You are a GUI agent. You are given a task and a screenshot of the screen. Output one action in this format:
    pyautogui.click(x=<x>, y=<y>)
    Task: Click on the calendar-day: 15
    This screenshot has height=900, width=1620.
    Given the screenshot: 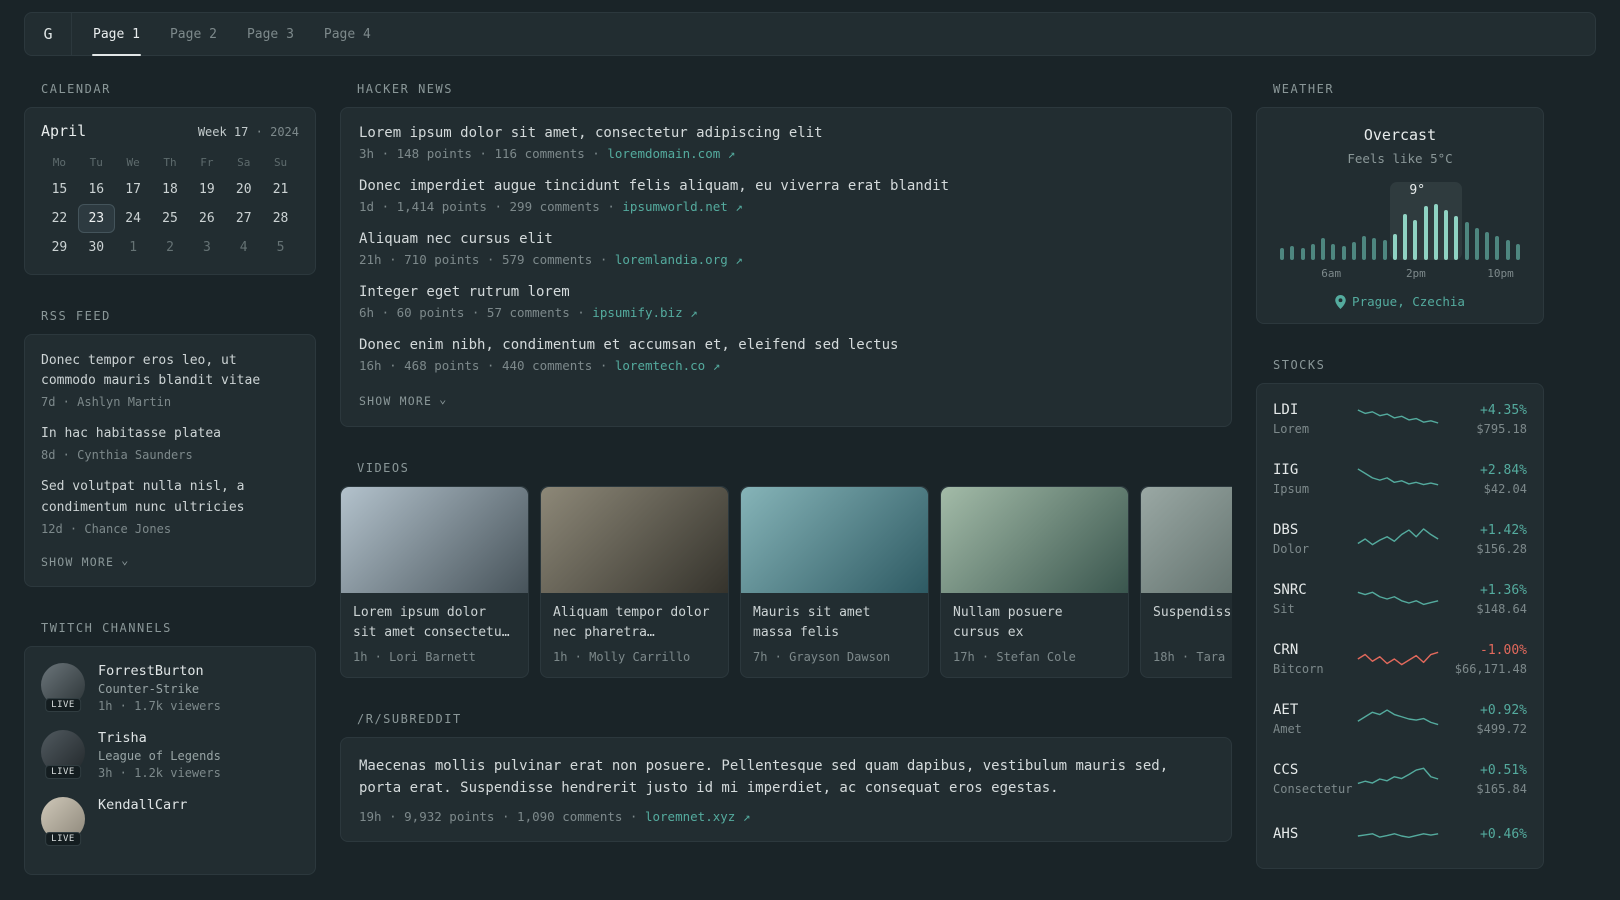 What is the action you would take?
    pyautogui.click(x=59, y=189)
    